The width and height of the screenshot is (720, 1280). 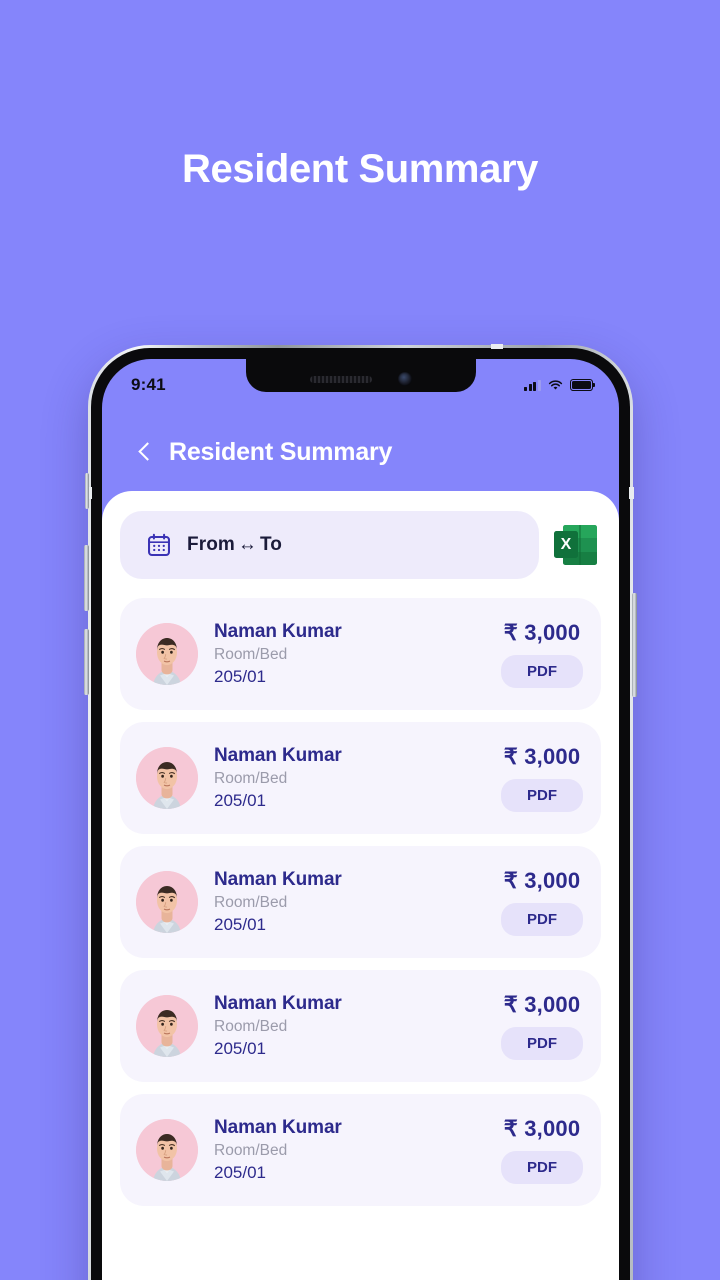 I want to click on excel-x-letter: X, so click(x=566, y=544).